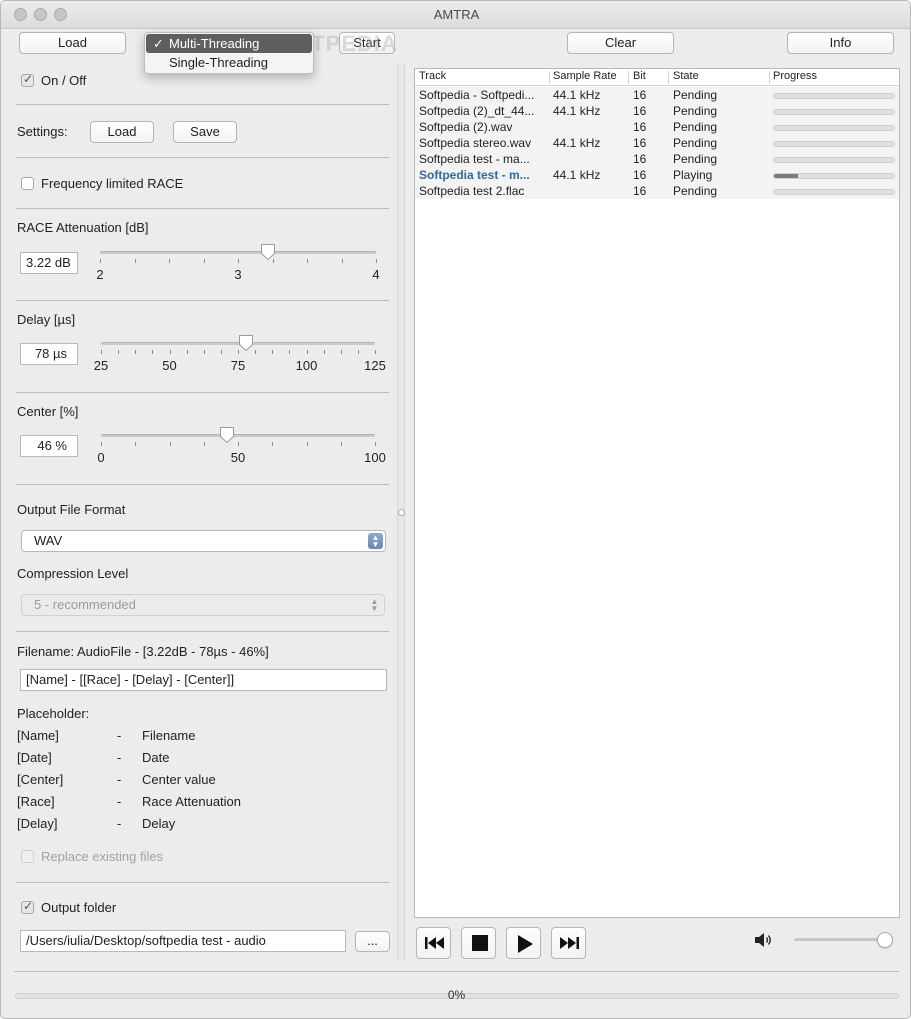 The image size is (911, 1019). I want to click on cell-state: Playing, so click(693, 175).